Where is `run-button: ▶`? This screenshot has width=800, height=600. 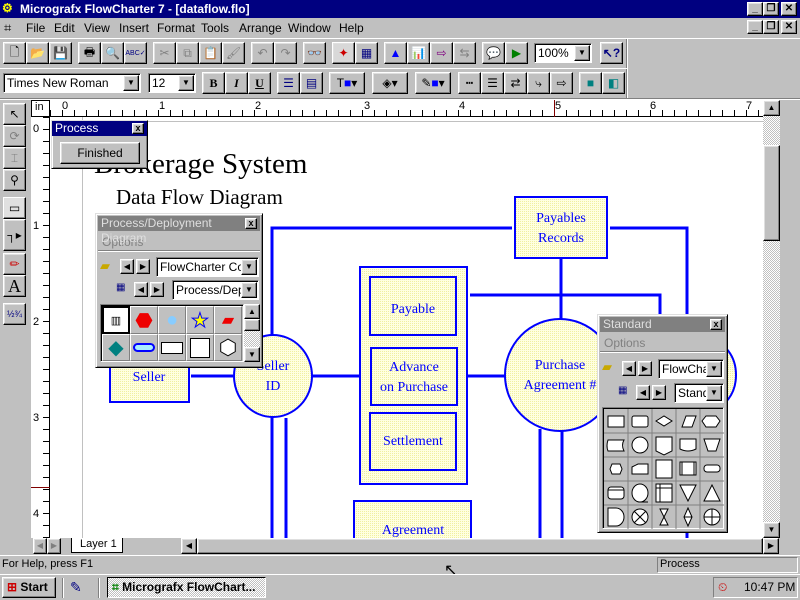 run-button: ▶ is located at coordinates (516, 53).